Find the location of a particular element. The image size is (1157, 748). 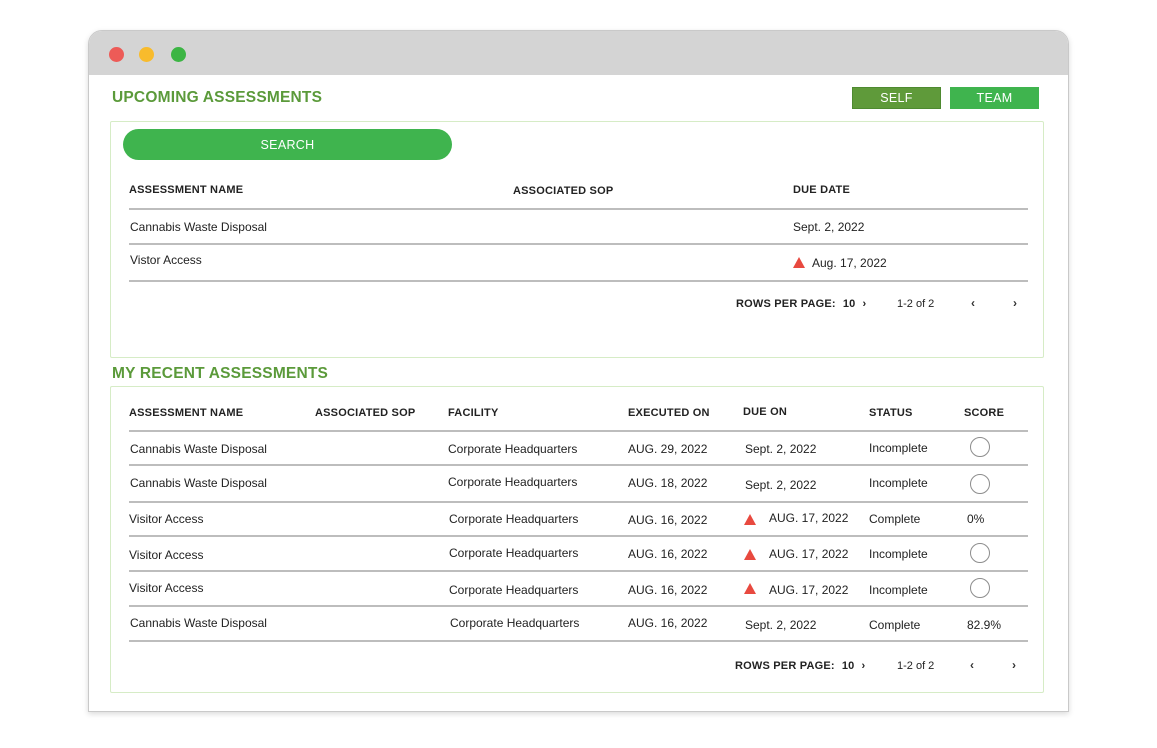

title-bar is located at coordinates (578, 53).